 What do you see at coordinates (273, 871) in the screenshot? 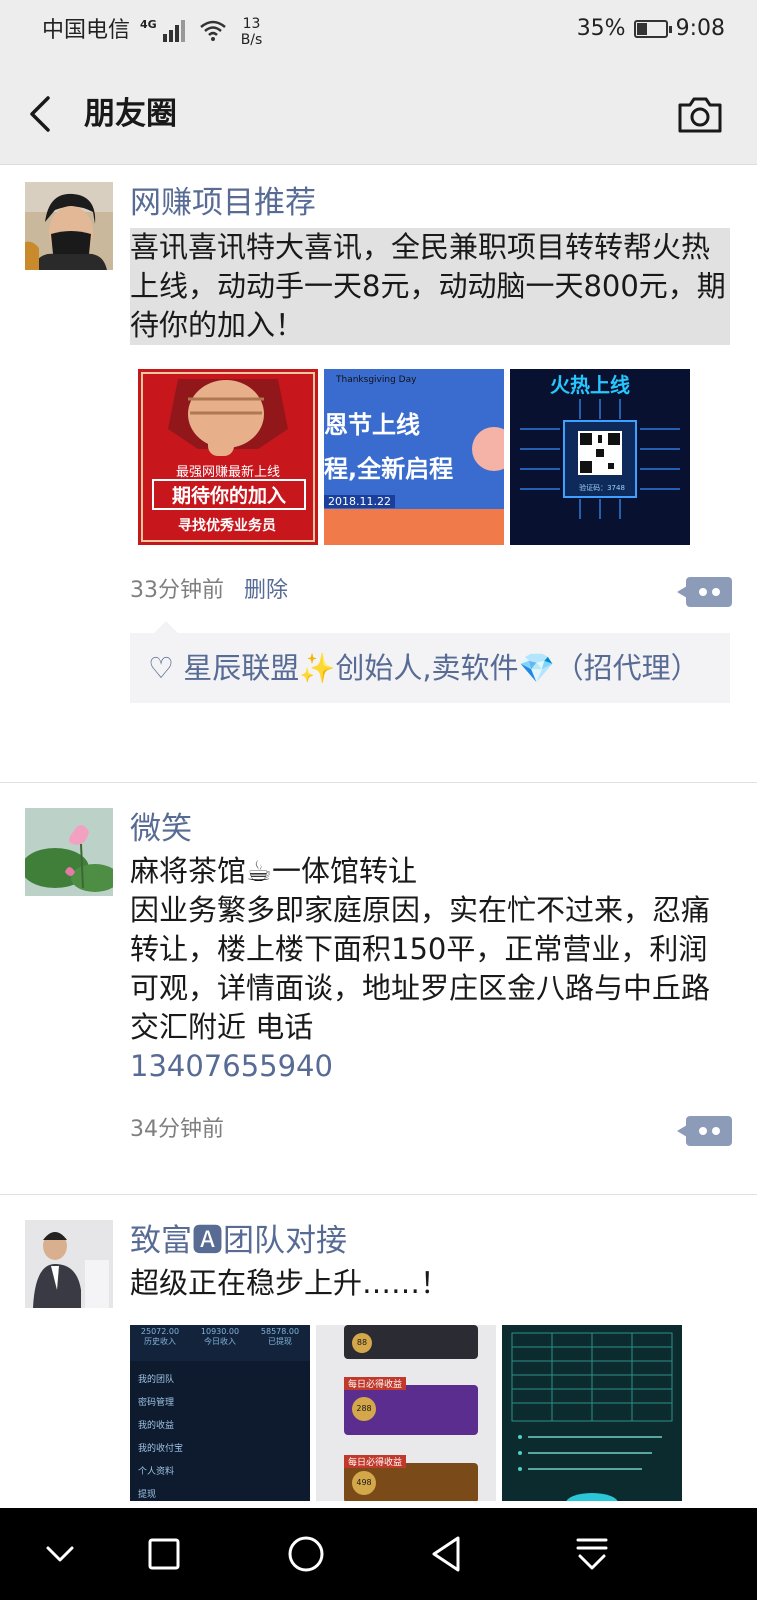
I see `post-text-title: 麻将茶馆☕一体馆转让` at bounding box center [273, 871].